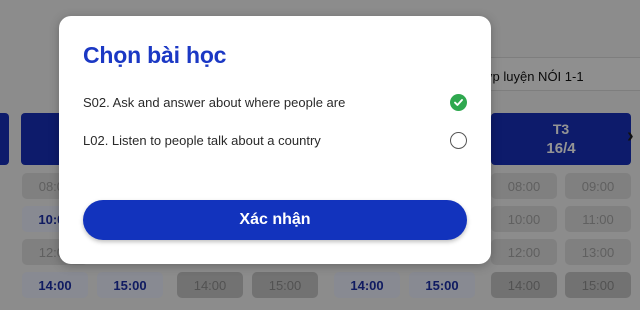 Image resolution: width=640 pixels, height=310 pixels. What do you see at coordinates (275, 220) in the screenshot?
I see `confirm-button: Xác nhận` at bounding box center [275, 220].